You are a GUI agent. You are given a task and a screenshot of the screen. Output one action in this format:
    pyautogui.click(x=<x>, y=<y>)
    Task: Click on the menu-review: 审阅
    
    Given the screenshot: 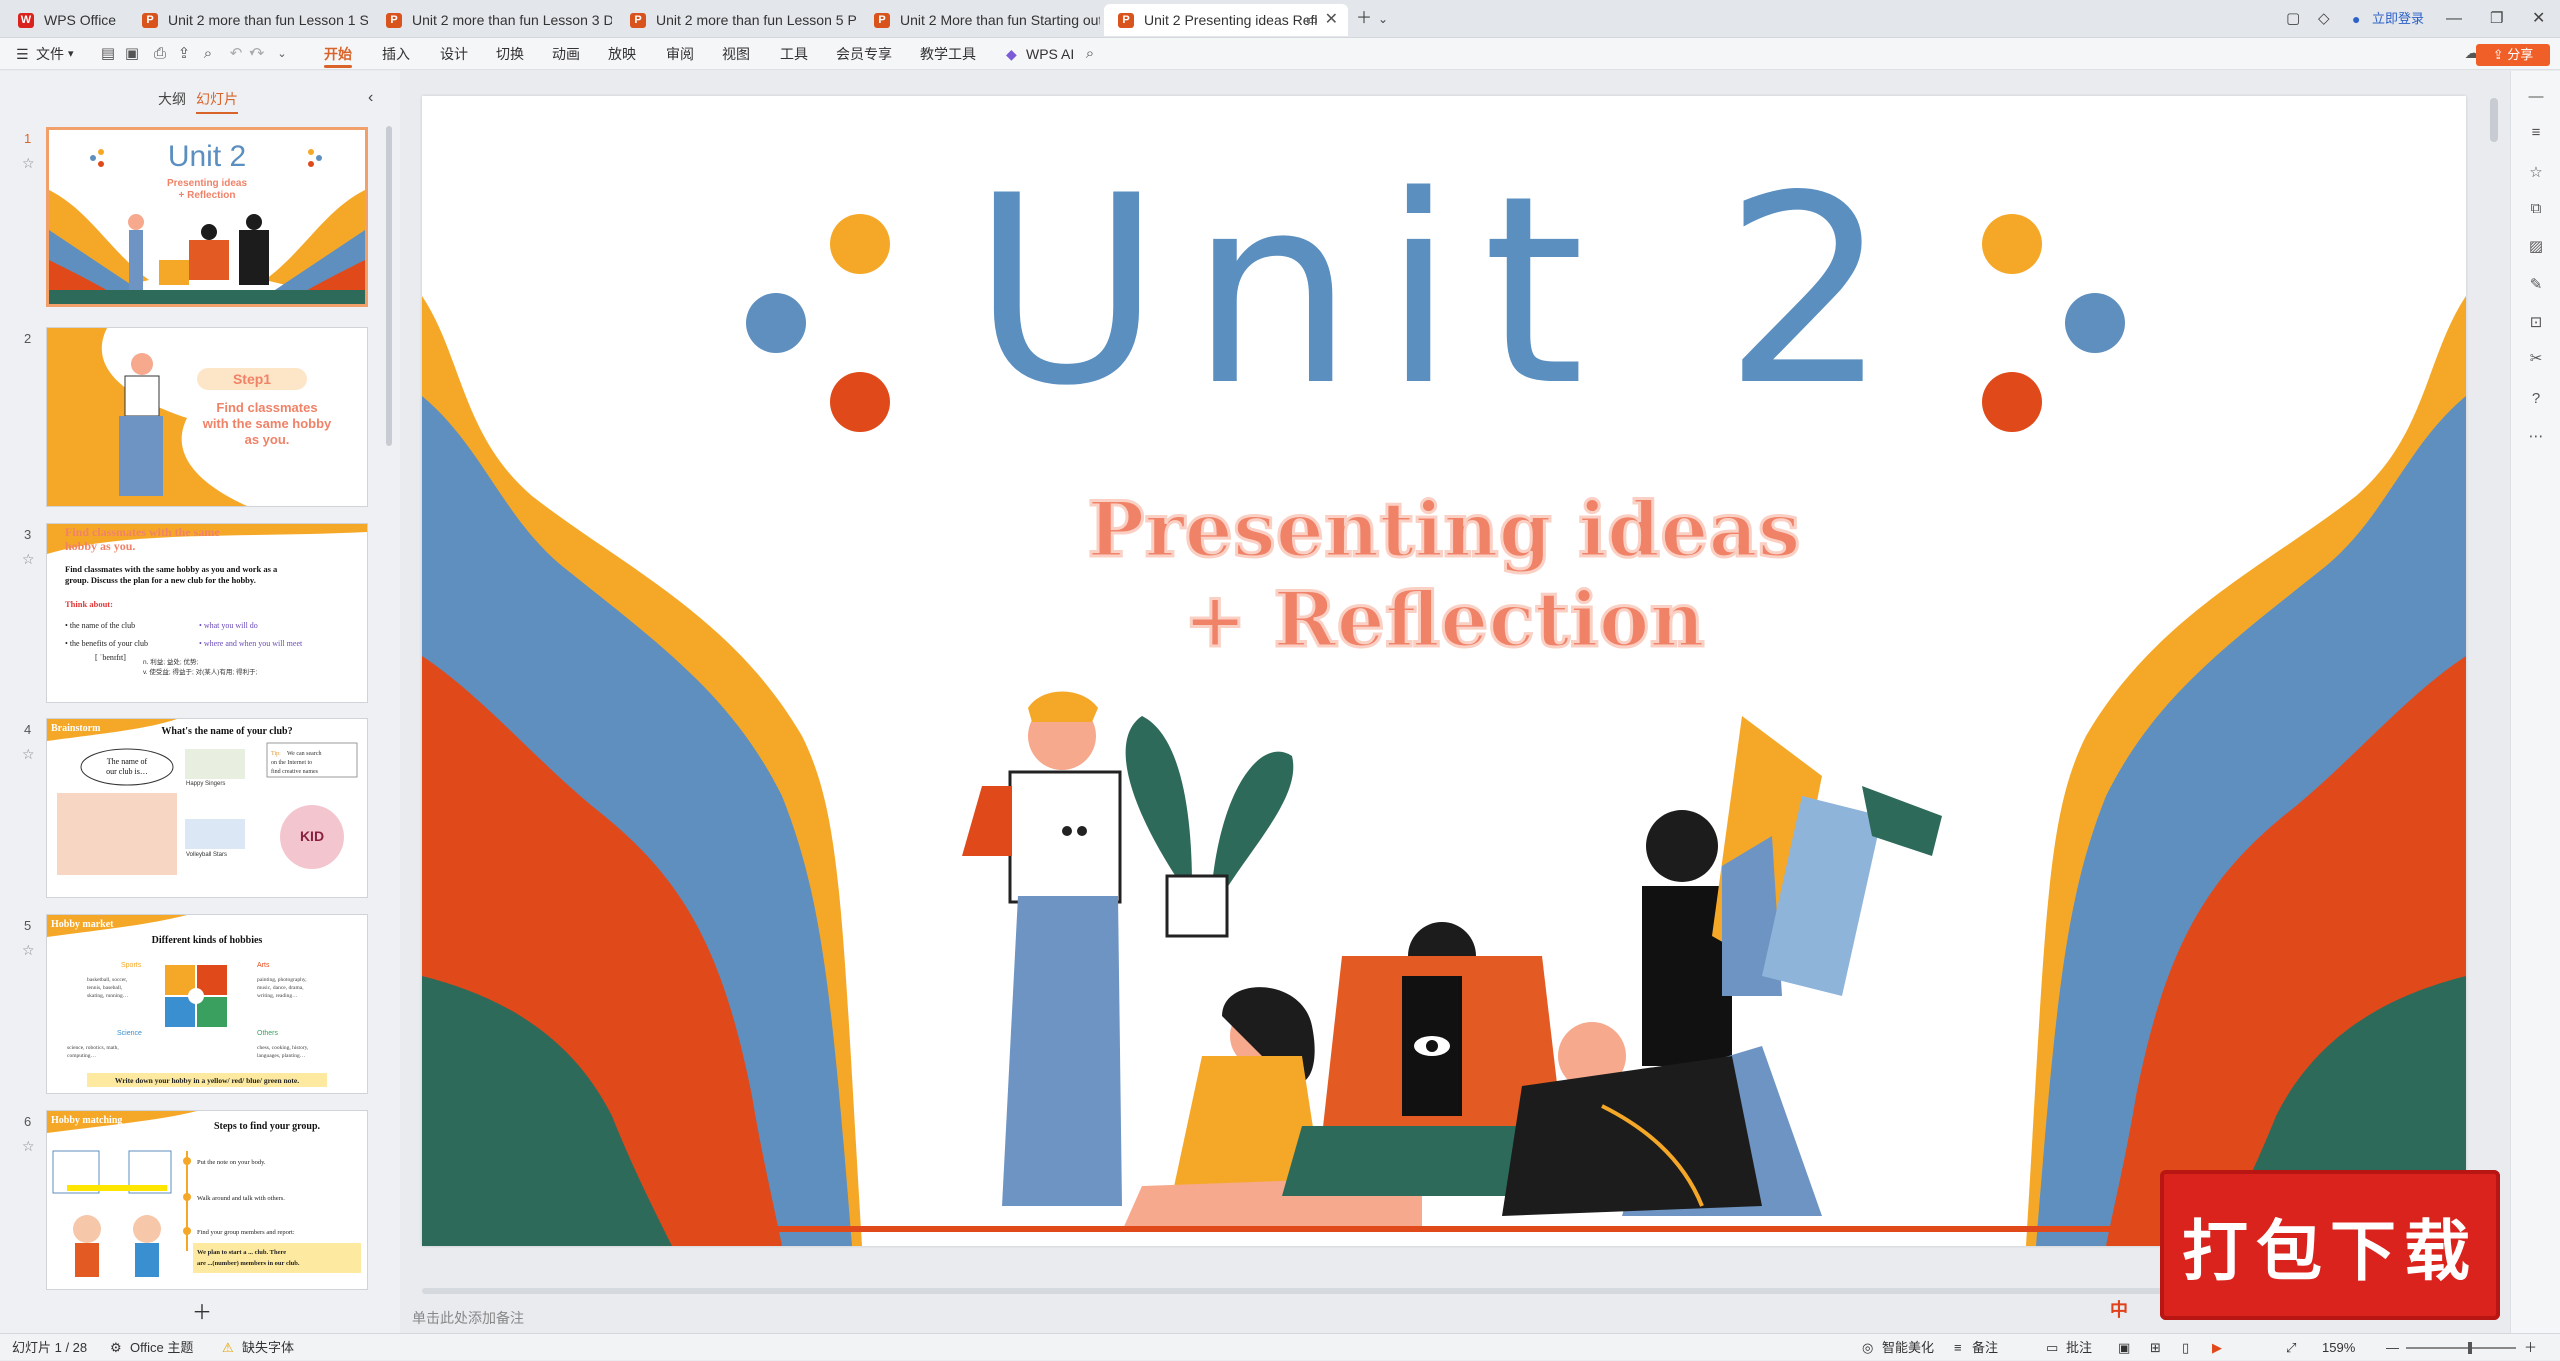 What is the action you would take?
    pyautogui.click(x=680, y=54)
    